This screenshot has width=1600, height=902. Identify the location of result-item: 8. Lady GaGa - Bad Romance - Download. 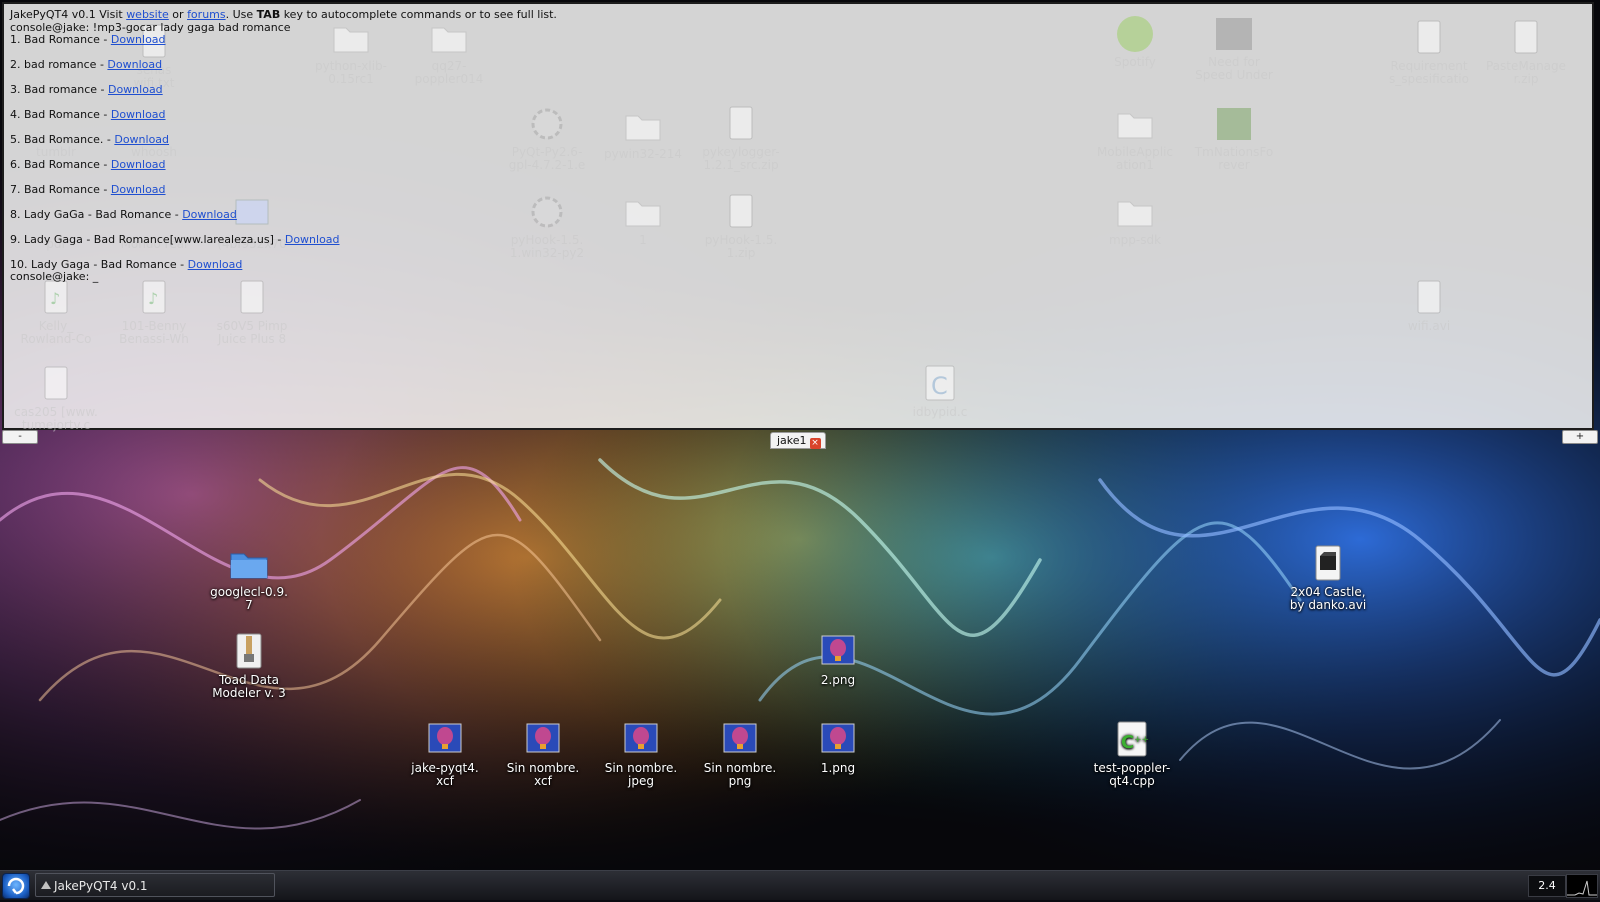
(123, 214).